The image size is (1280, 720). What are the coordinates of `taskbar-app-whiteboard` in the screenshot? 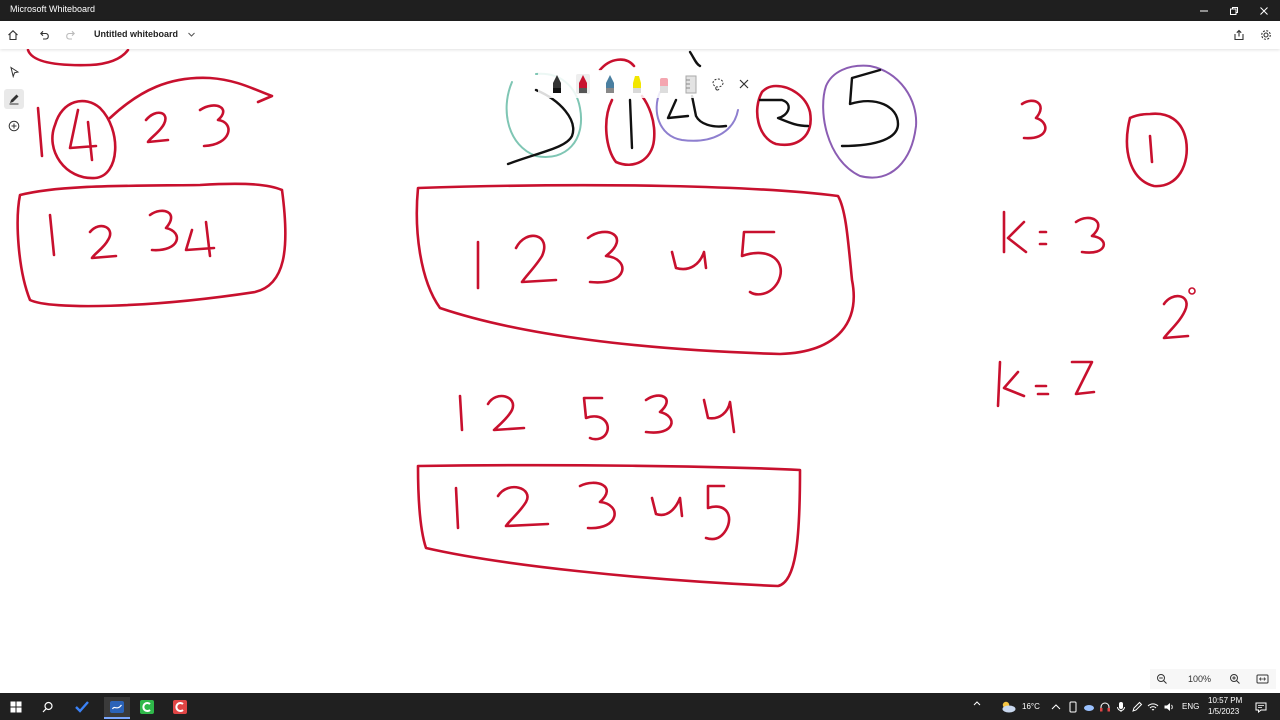 It's located at (117, 708).